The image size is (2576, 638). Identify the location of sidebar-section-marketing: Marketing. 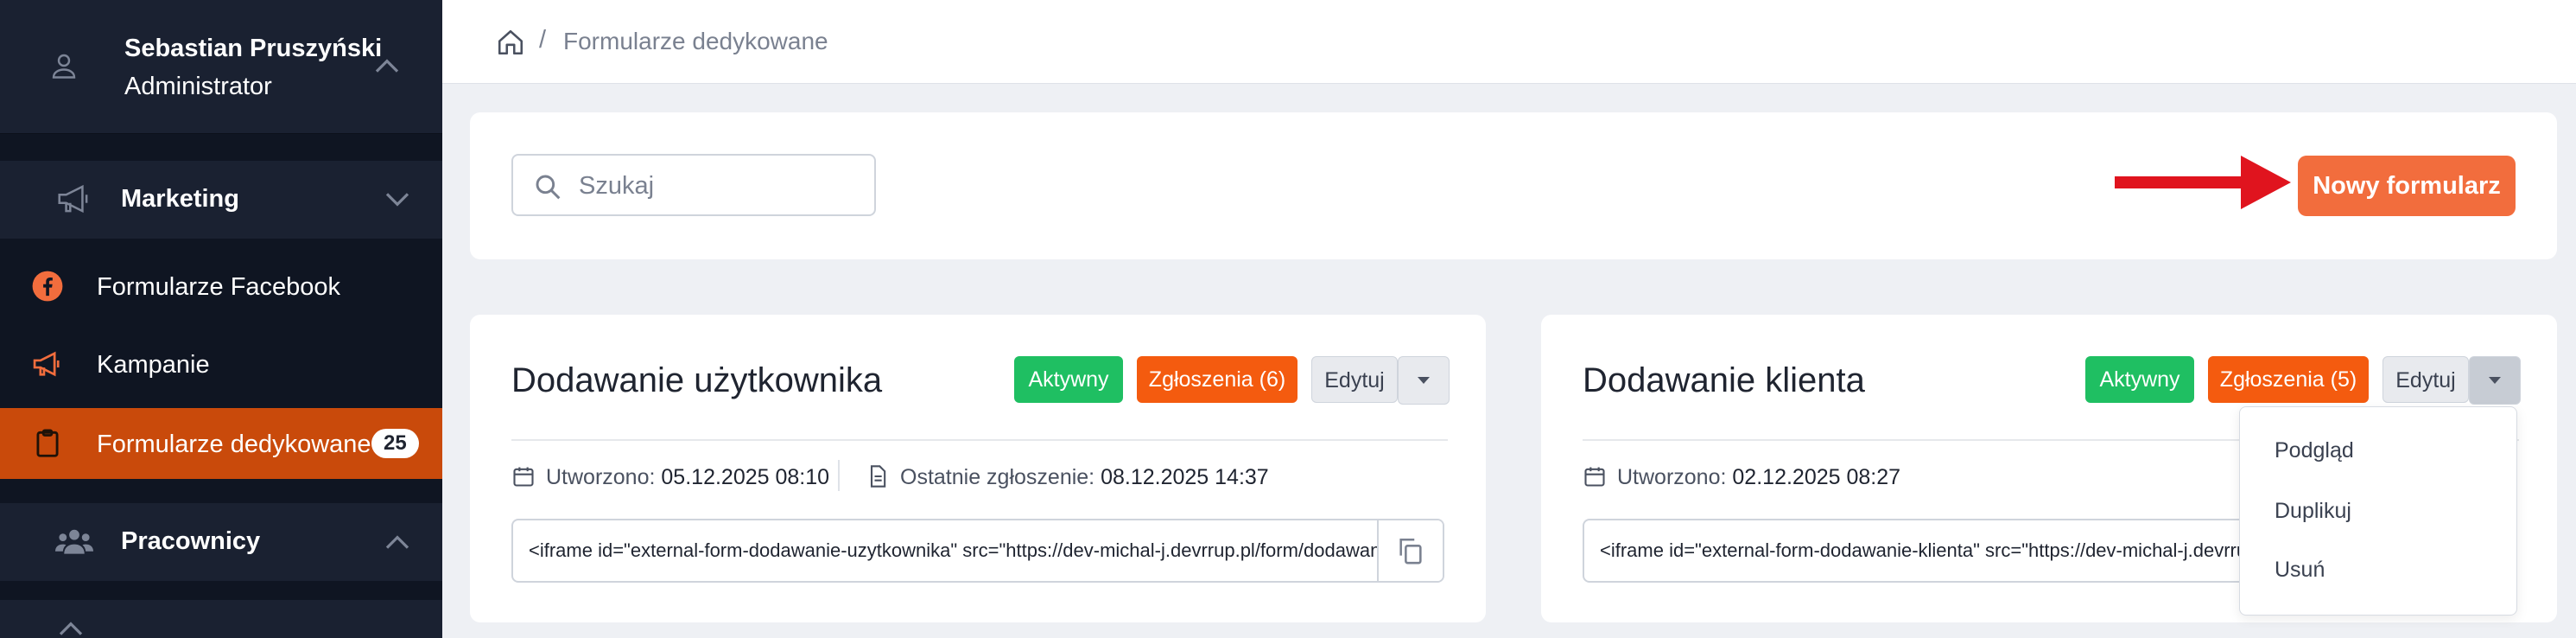
(221, 200).